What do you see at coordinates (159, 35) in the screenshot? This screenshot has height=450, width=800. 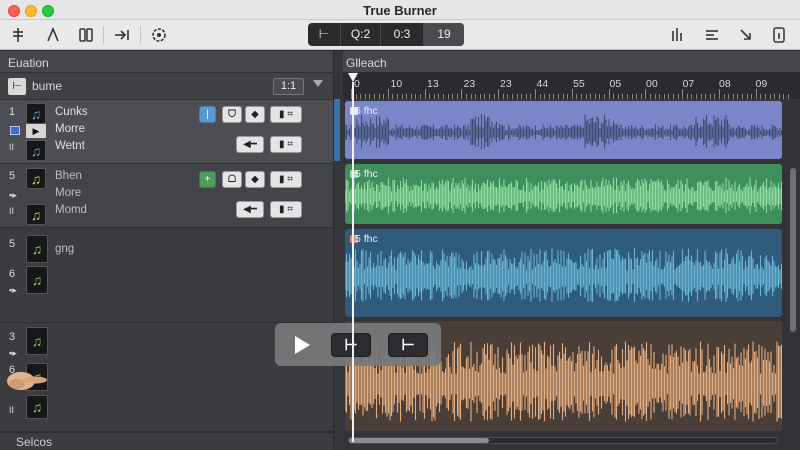 I see `settings-gear-icon` at bounding box center [159, 35].